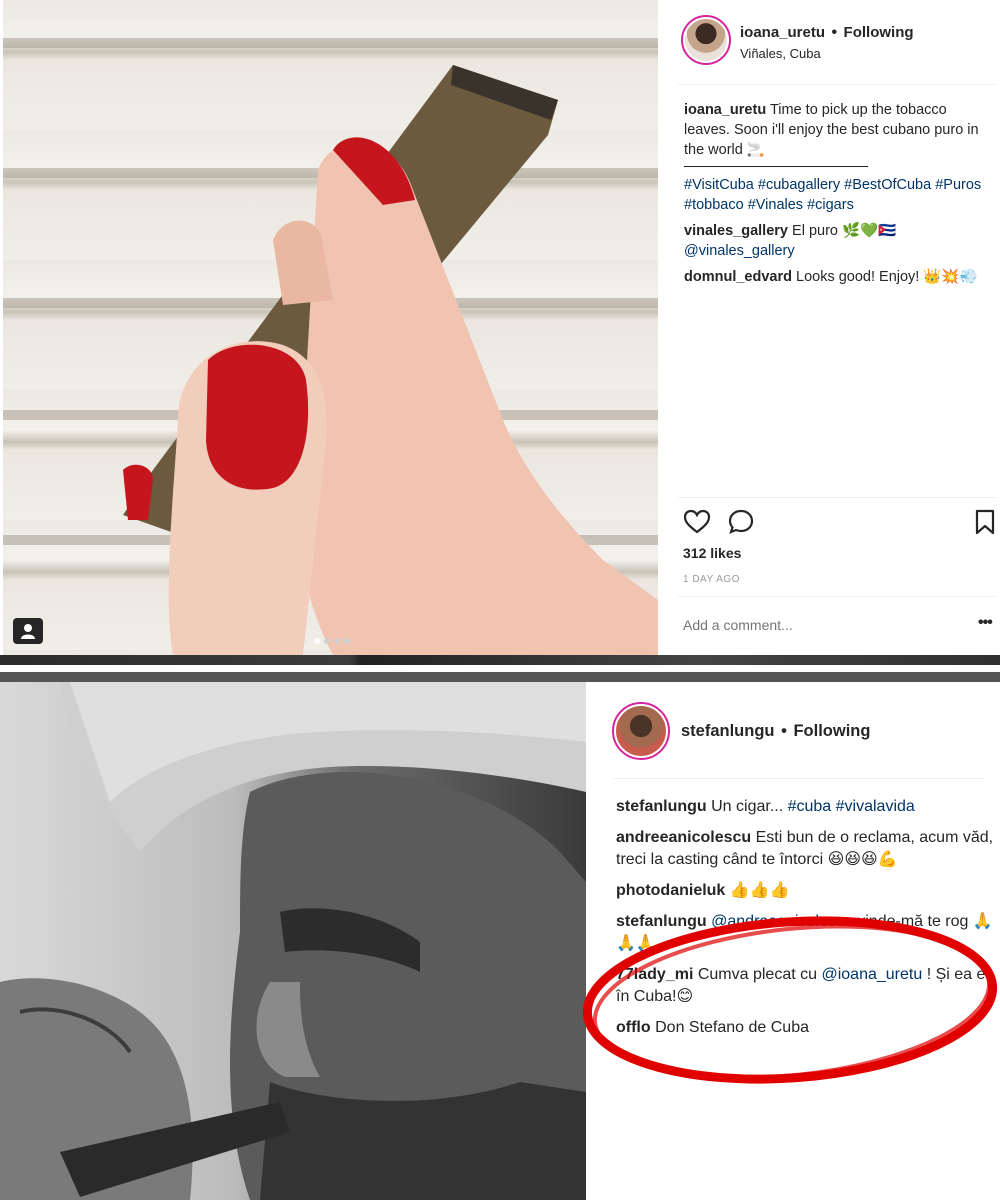 This screenshot has width=1000, height=1200. What do you see at coordinates (28, 631) in the screenshot?
I see `user-tag-icon` at bounding box center [28, 631].